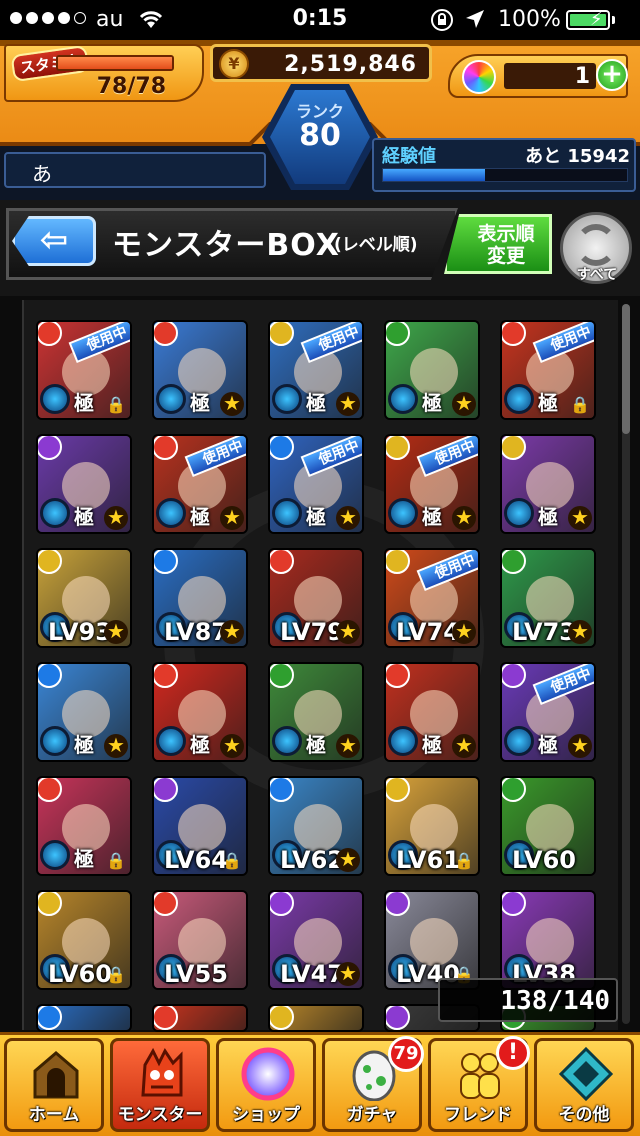 This screenshot has width=640, height=1136. I want to click on player-name: あ, so click(42, 174).